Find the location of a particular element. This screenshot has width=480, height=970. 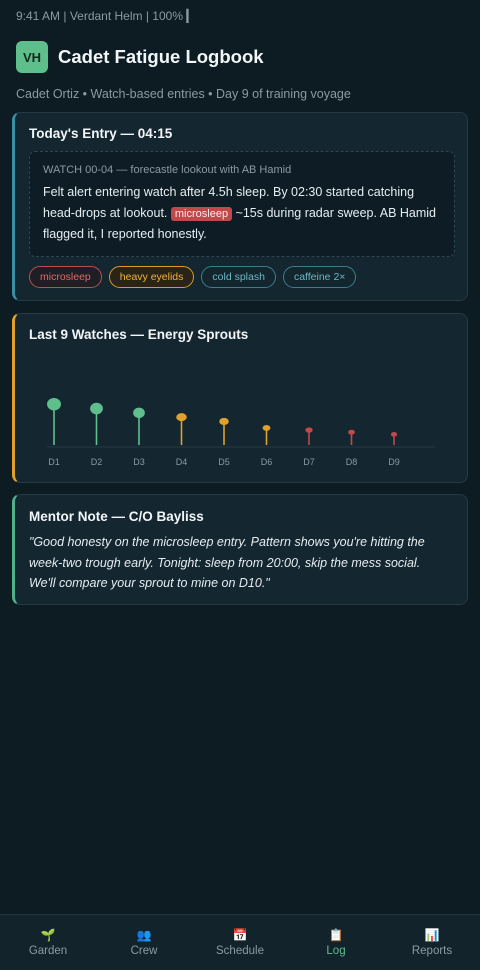

tab-label: Log is located at coordinates (336, 950).